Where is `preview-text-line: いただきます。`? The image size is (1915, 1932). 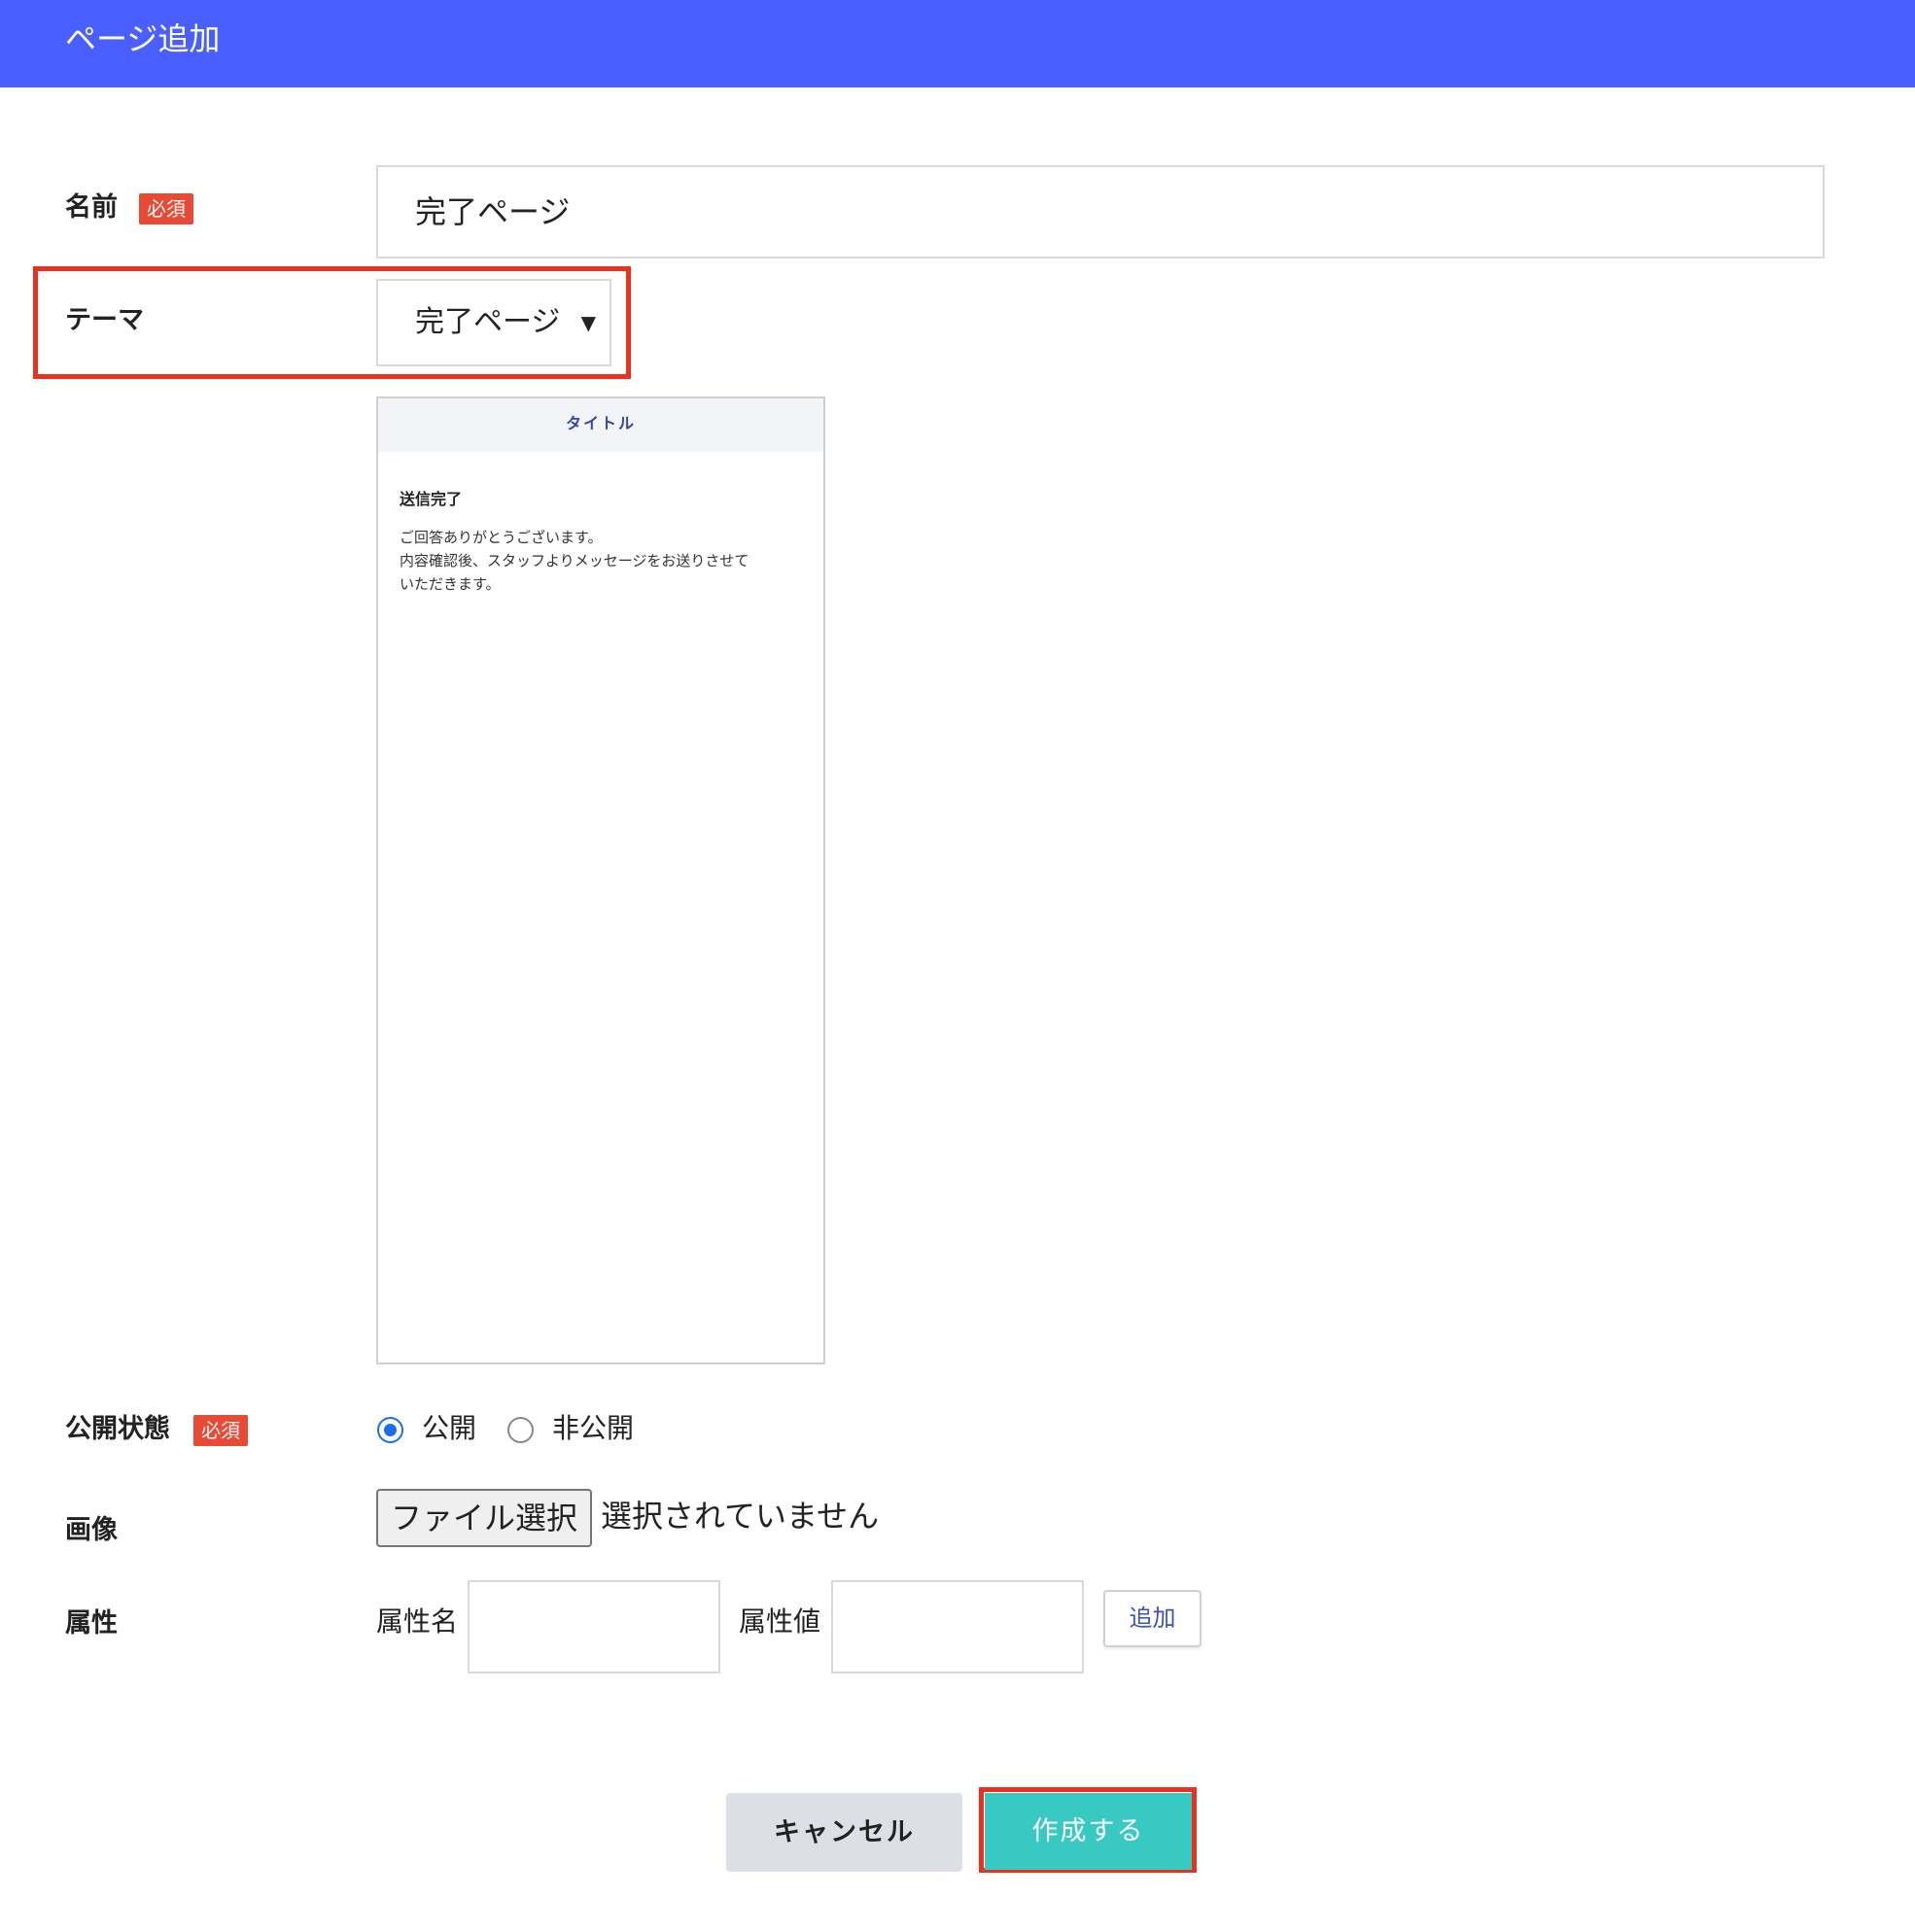 preview-text-line: いただきます。 is located at coordinates (450, 584).